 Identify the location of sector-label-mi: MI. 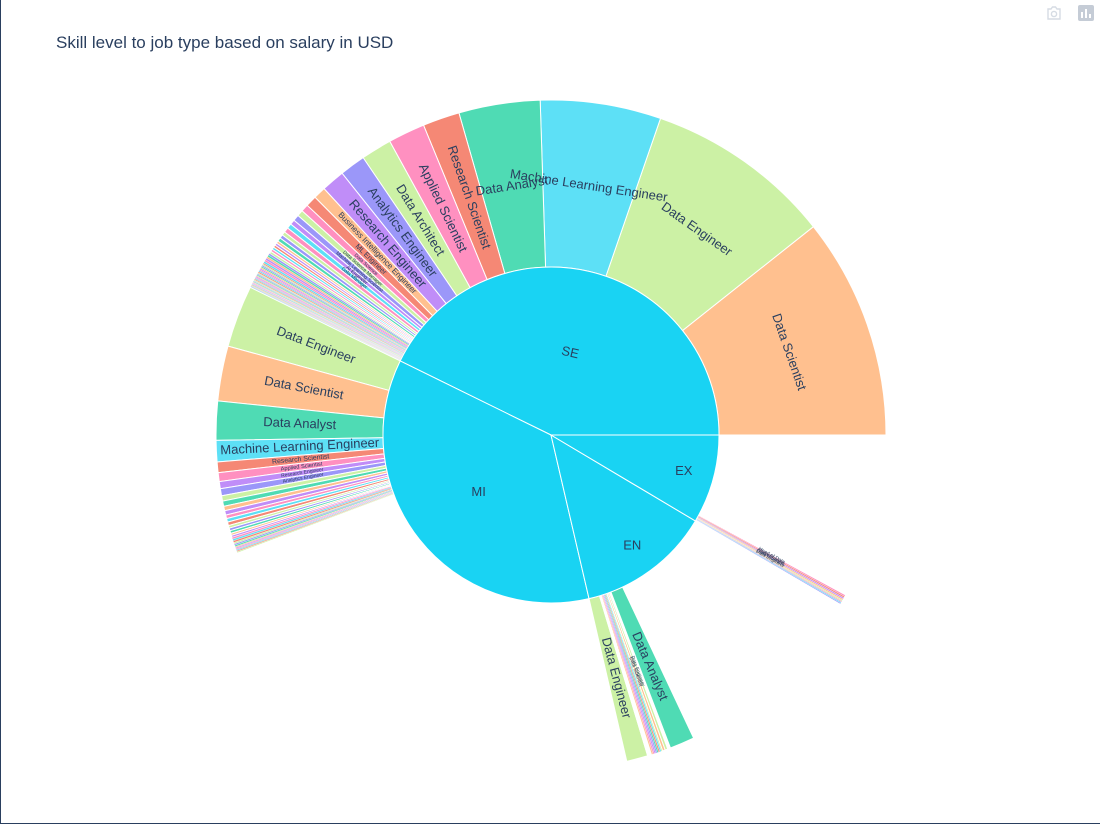
(478, 491).